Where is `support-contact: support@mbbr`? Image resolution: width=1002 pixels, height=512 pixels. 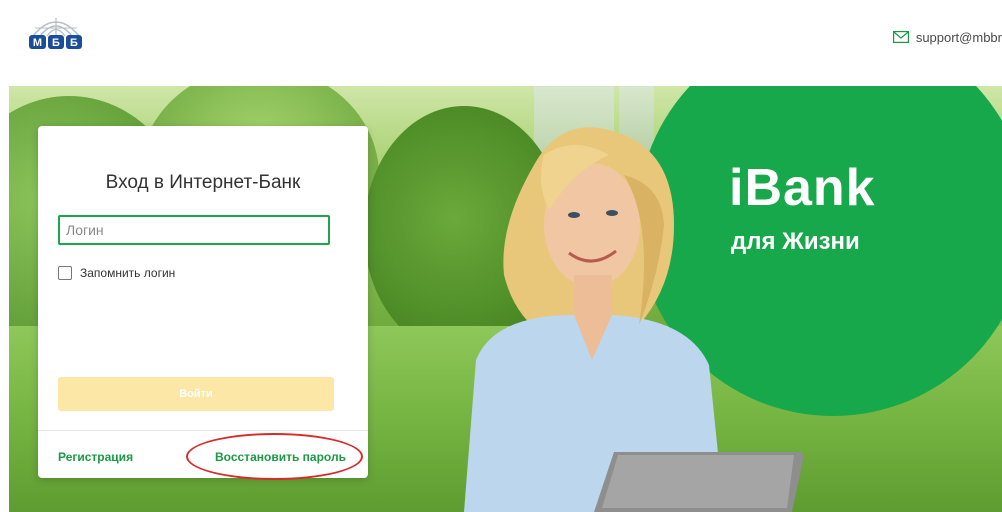 support-contact: support@mbbr is located at coordinates (947, 37).